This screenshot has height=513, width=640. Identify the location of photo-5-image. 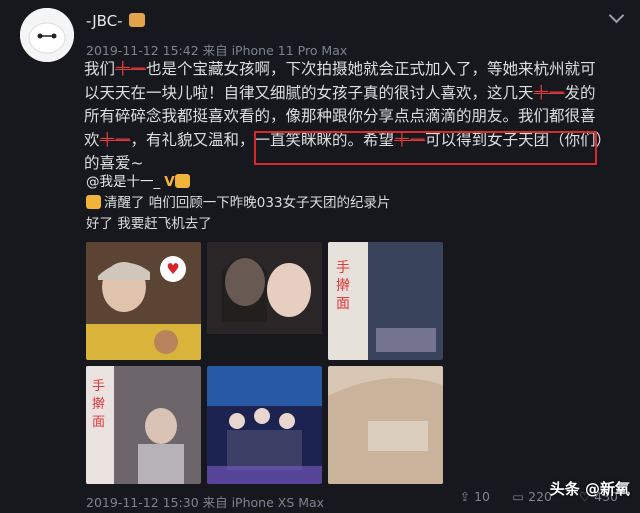
(264, 425).